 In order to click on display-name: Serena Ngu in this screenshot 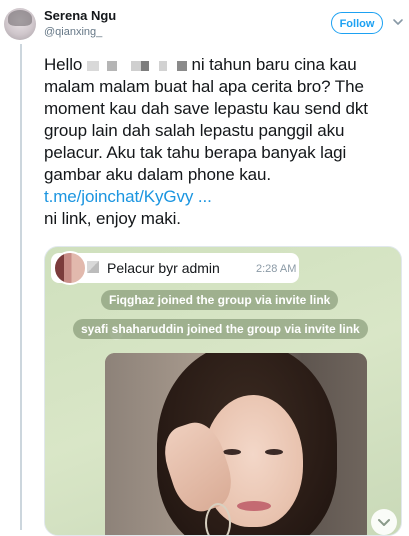, I will do `click(80, 15)`.